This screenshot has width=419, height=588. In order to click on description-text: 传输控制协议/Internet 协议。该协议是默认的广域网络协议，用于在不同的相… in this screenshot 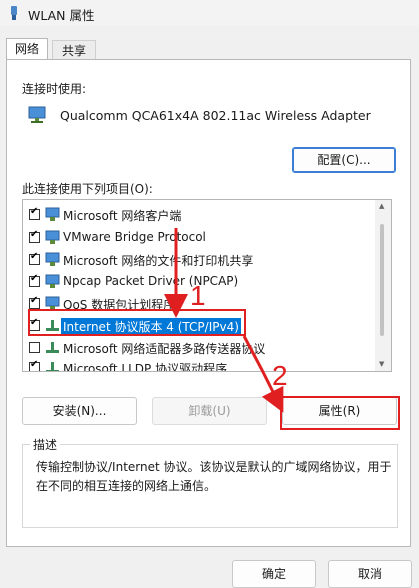, I will do `click(214, 476)`.